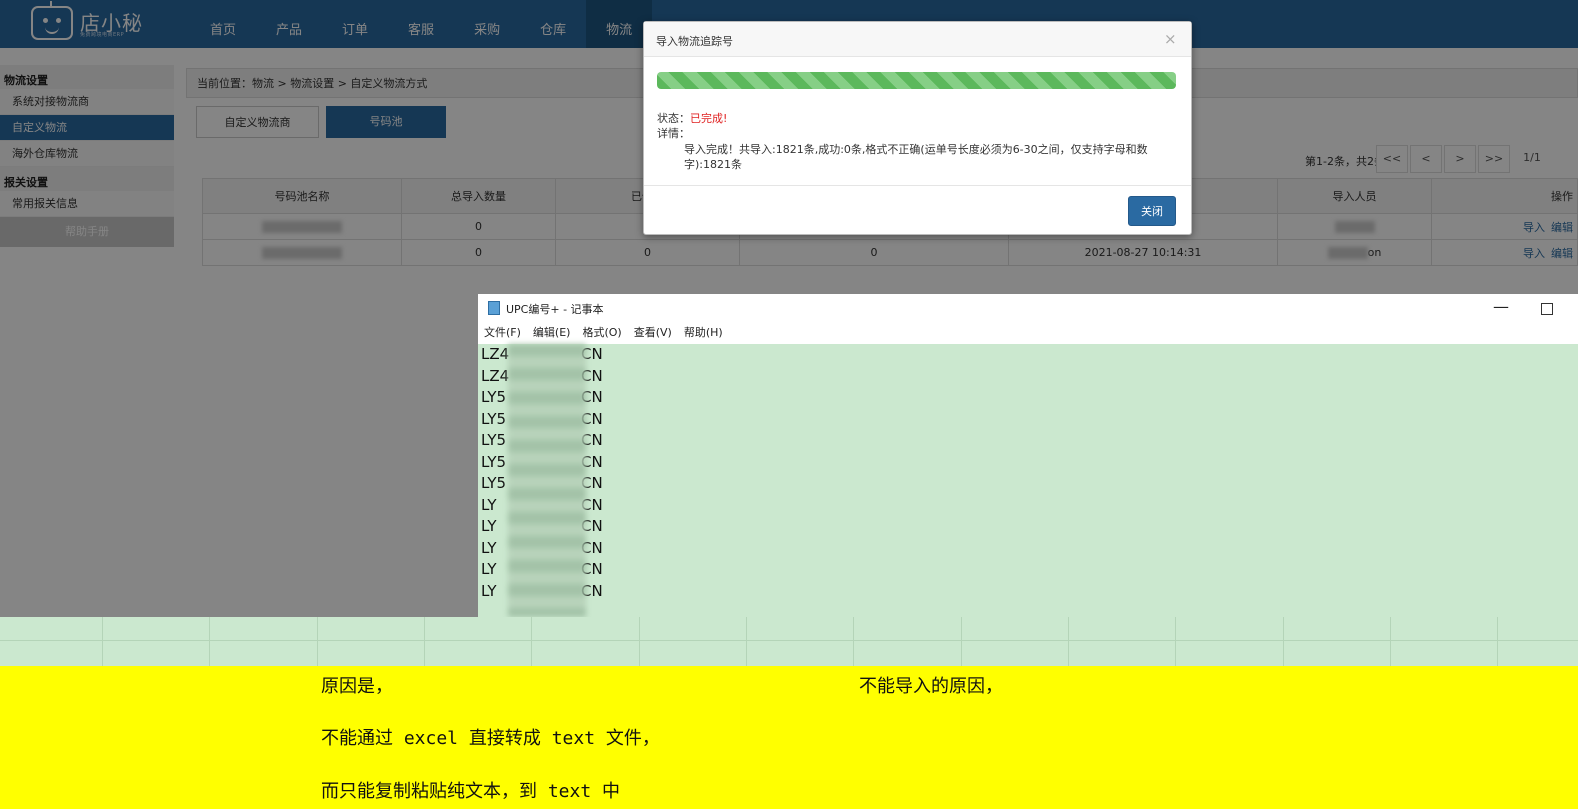 The width and height of the screenshot is (1578, 809). Describe the element at coordinates (694, 41) in the screenshot. I see `modal-title: 导入物流追踪号` at that location.